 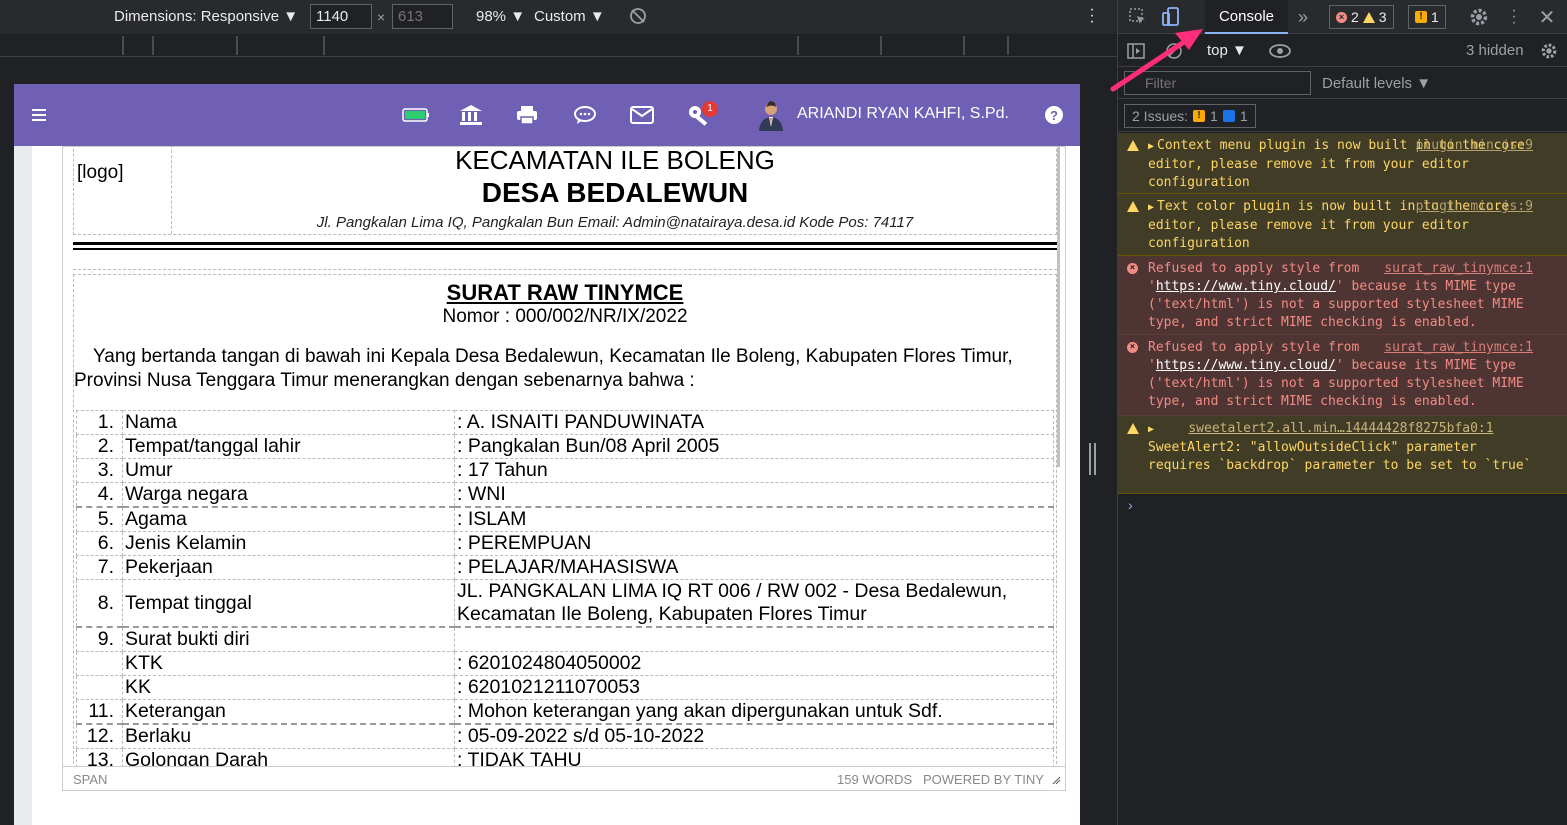 What do you see at coordinates (1280, 51) in the screenshot?
I see `live-expression-eye-icon` at bounding box center [1280, 51].